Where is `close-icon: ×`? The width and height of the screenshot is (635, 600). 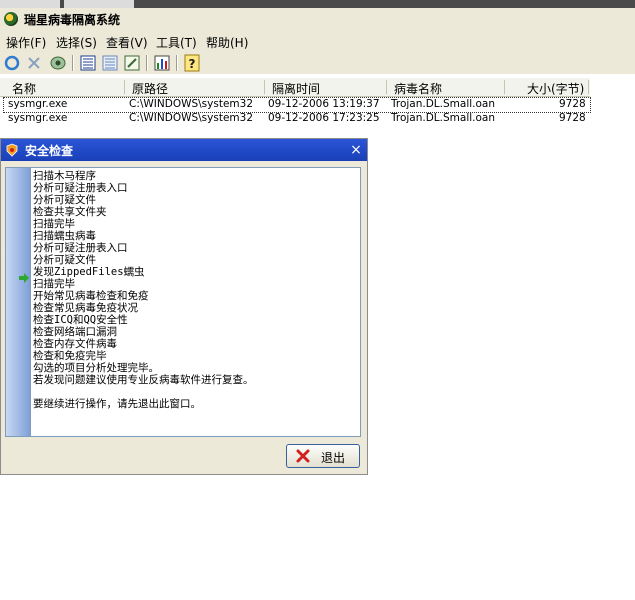
close-icon: × is located at coordinates (356, 150).